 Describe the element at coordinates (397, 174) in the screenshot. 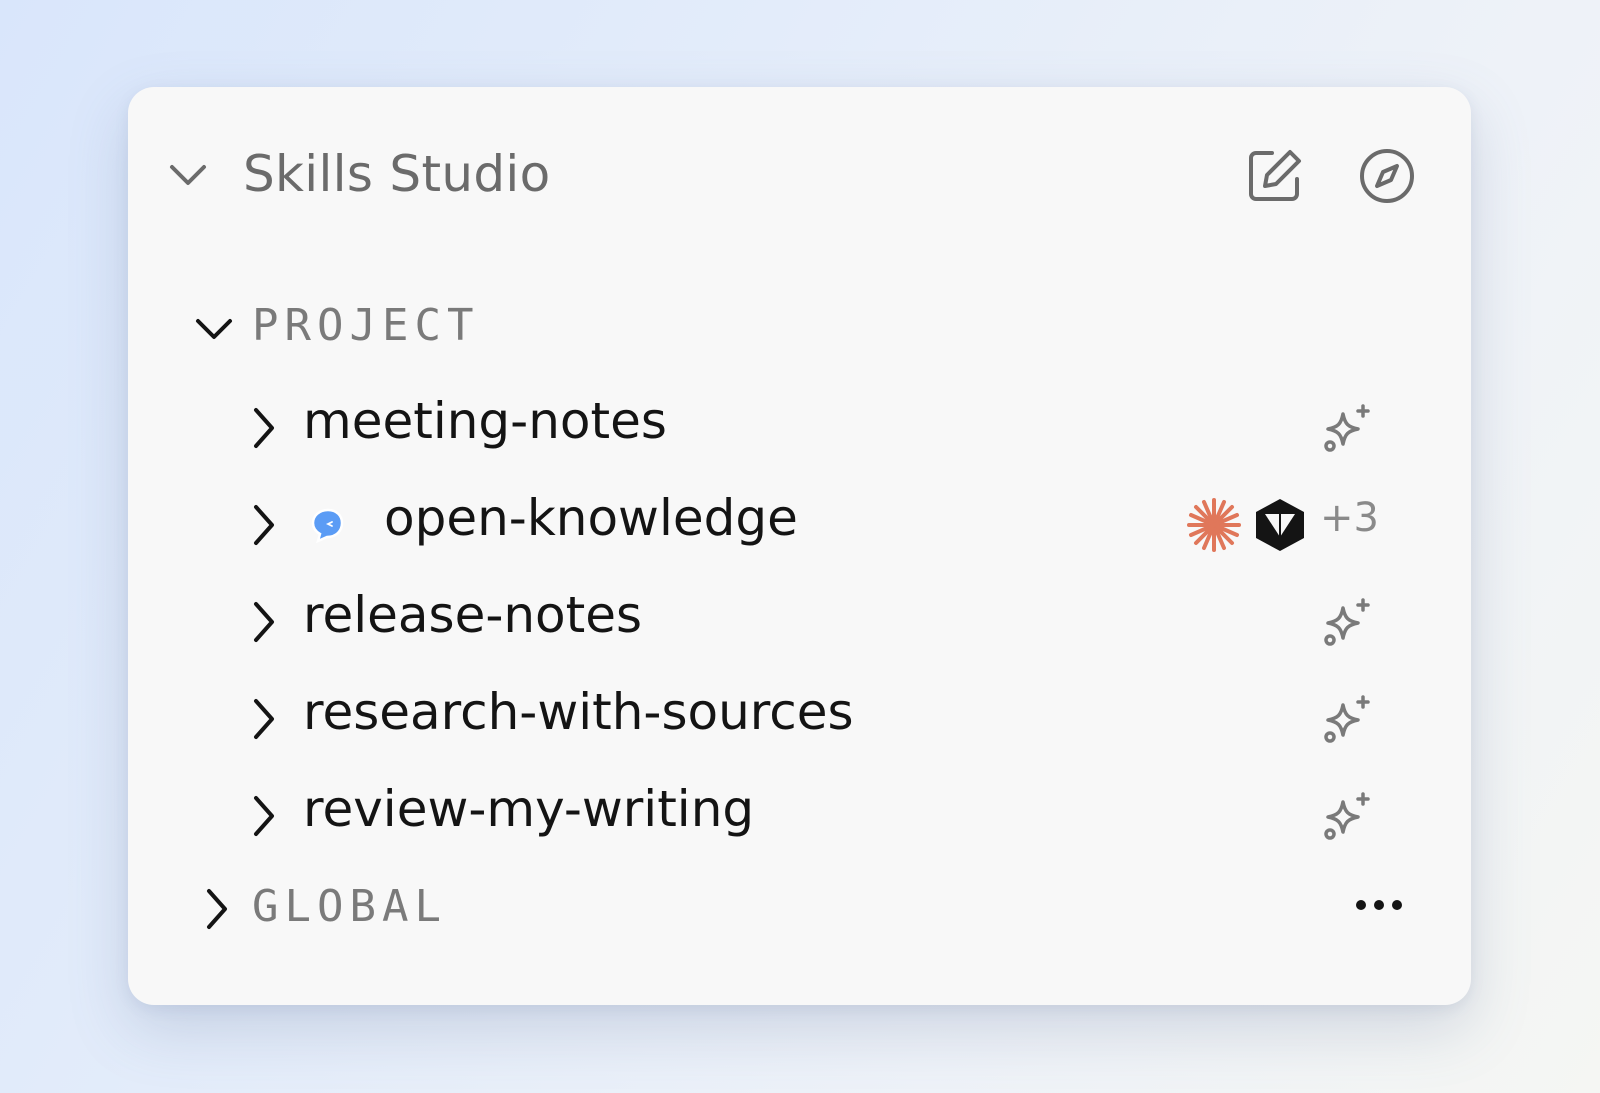

I see `panel-title: Skills Studio` at that location.